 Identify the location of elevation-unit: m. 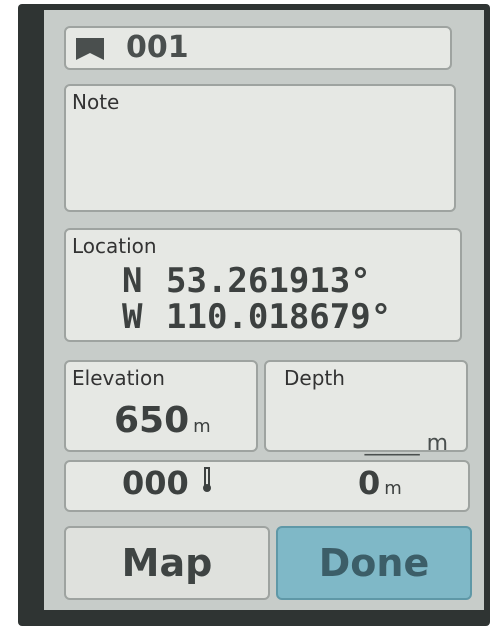
(202, 426).